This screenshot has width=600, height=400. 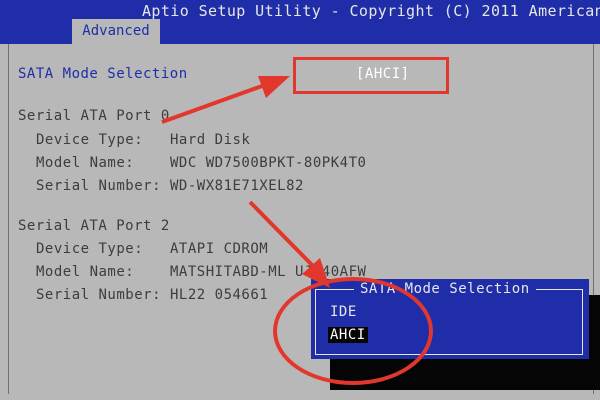 I want to click on annotation-arrows, so click(x=245, y=182).